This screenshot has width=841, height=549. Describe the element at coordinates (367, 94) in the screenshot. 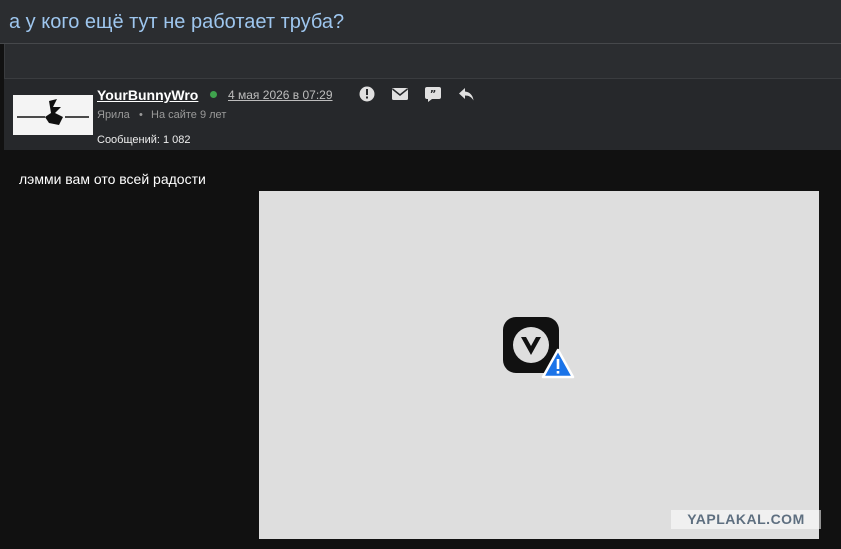

I see `report-icon` at that location.